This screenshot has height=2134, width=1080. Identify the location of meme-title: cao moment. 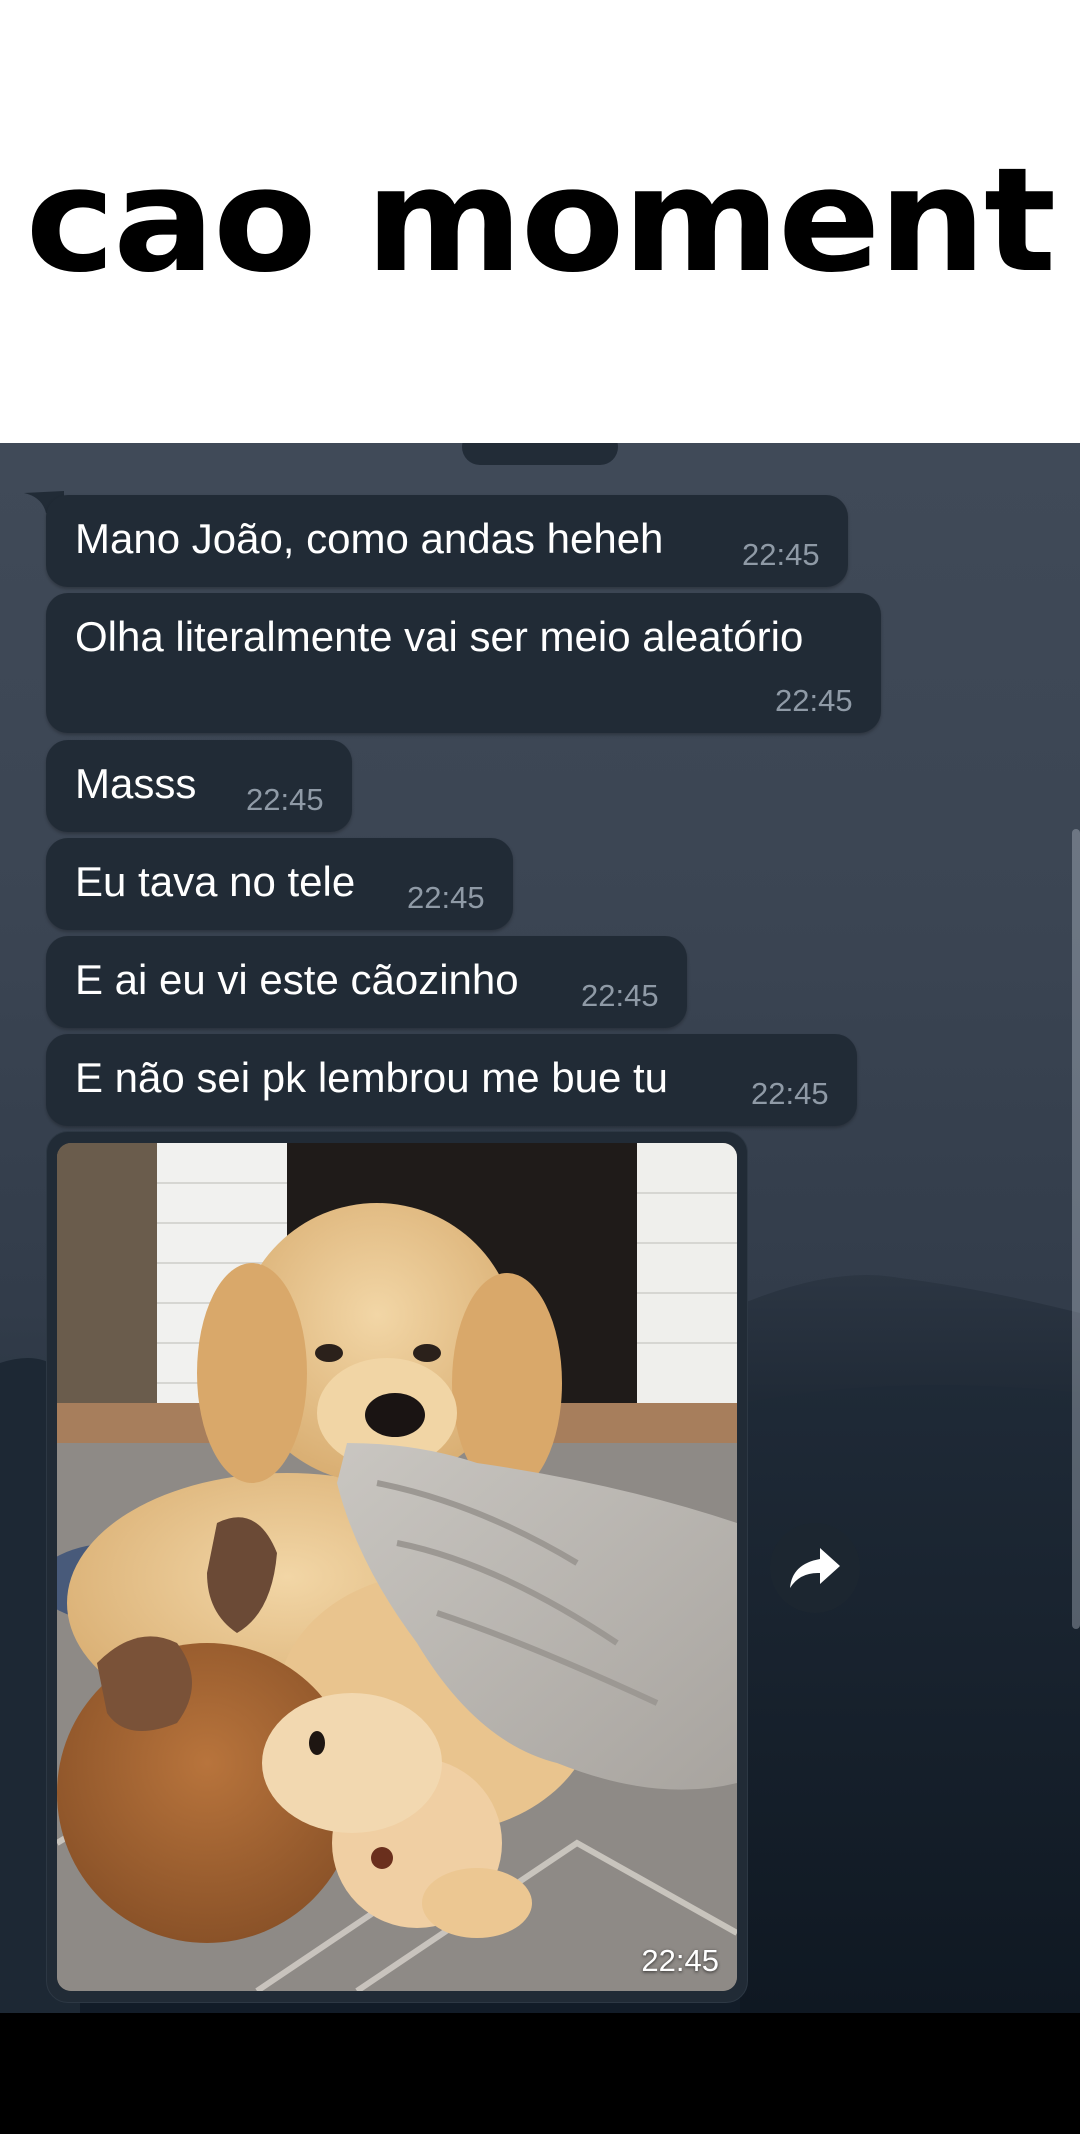
(541, 219).